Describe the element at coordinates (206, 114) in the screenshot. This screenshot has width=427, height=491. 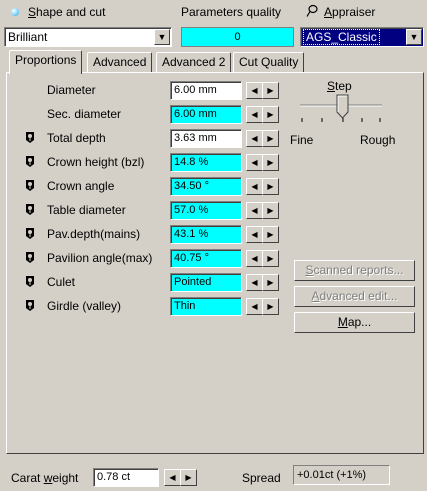
I see `field-sec-diameter: 6.00 mm` at that location.